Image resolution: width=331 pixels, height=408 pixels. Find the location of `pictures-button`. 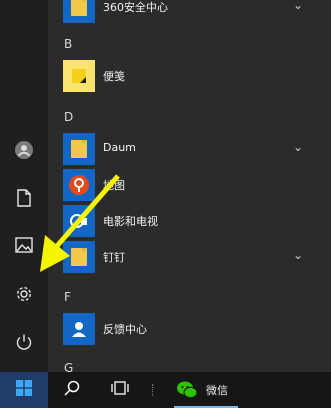

pictures-button is located at coordinates (24, 247).